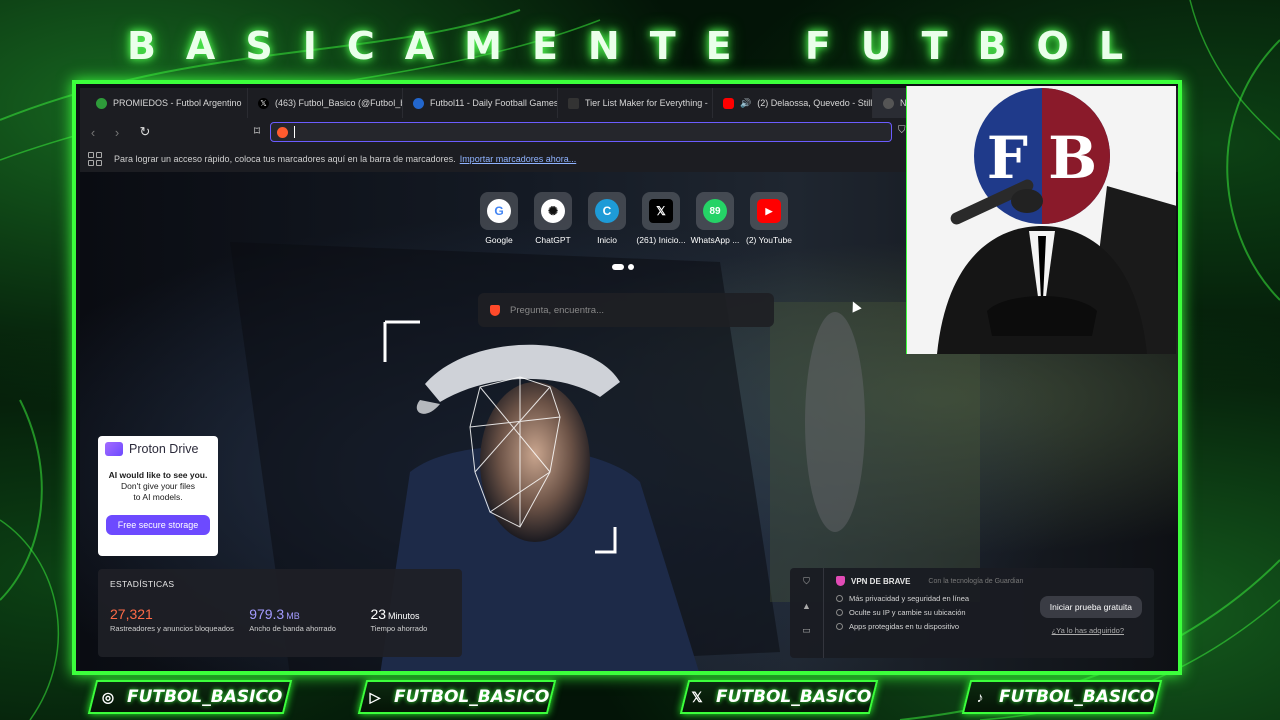 This screenshot has width=1280, height=720. Describe the element at coordinates (573, 103) in the screenshot. I see `tierlist-favicon-icon` at that location.